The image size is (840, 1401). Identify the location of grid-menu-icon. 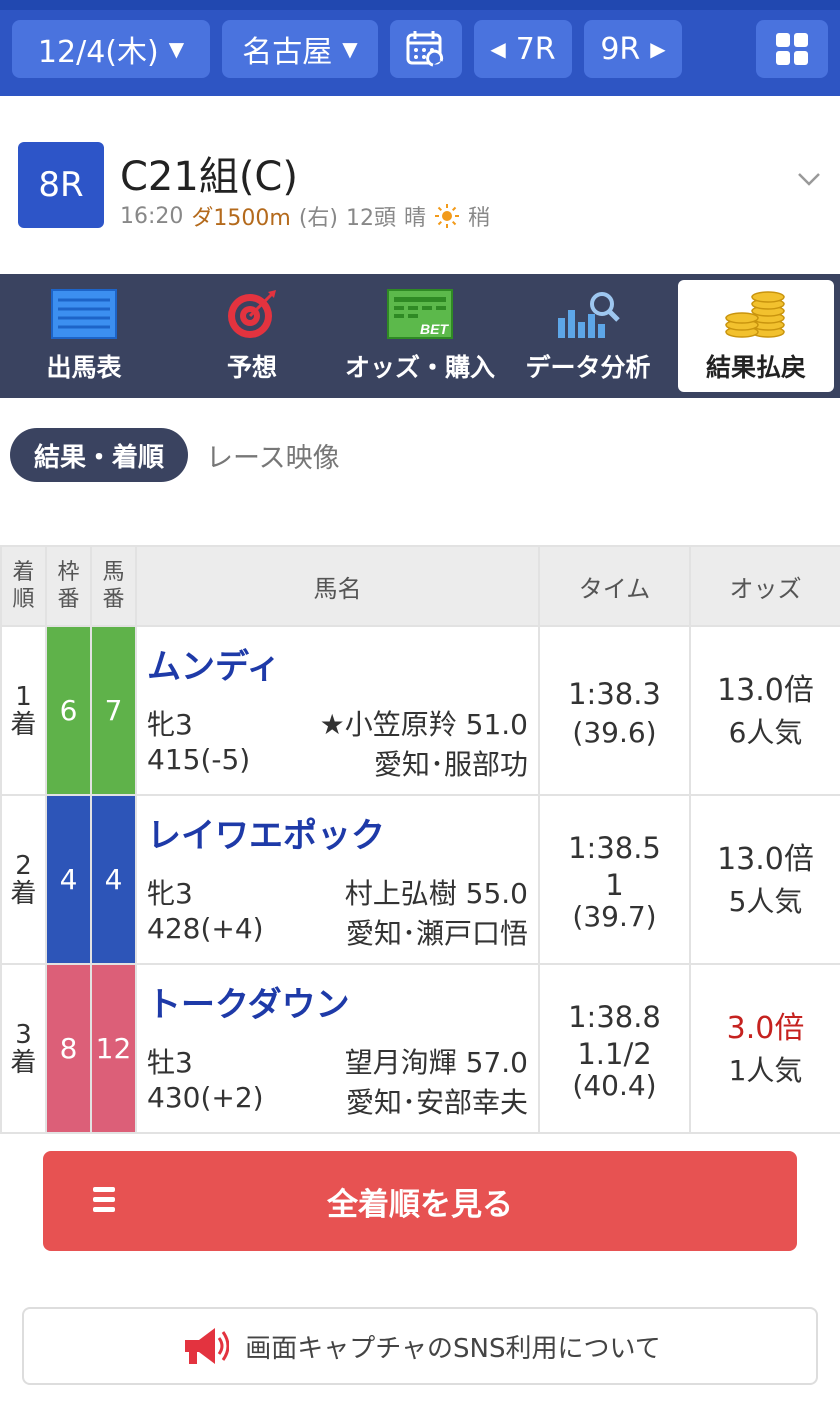
(792, 49).